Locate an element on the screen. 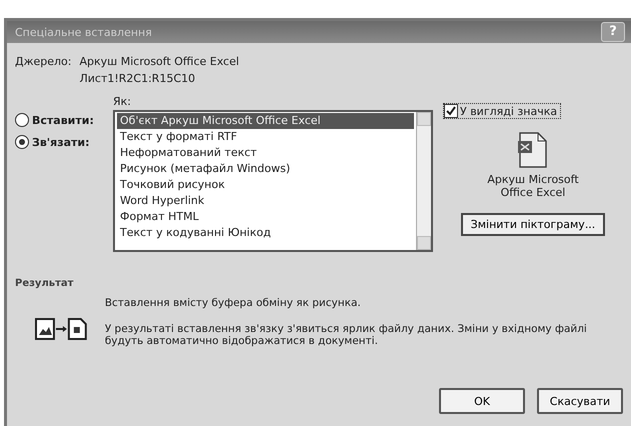  list-item: Текст у форматі RTF is located at coordinates (265, 137).